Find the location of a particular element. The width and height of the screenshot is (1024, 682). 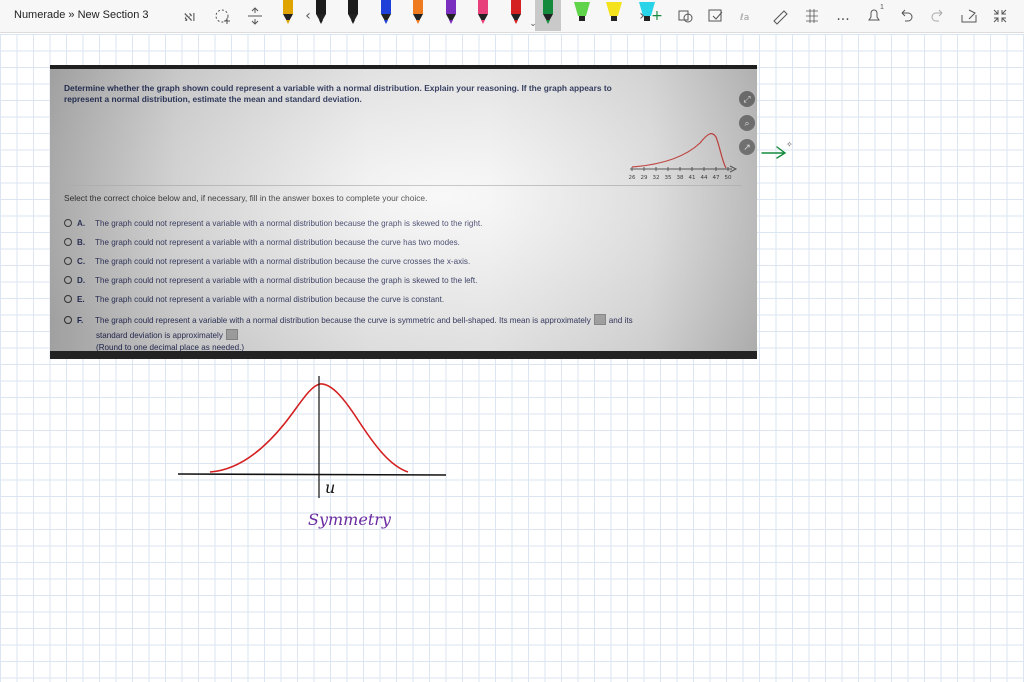

notification-count: 1 is located at coordinates (882, 7).